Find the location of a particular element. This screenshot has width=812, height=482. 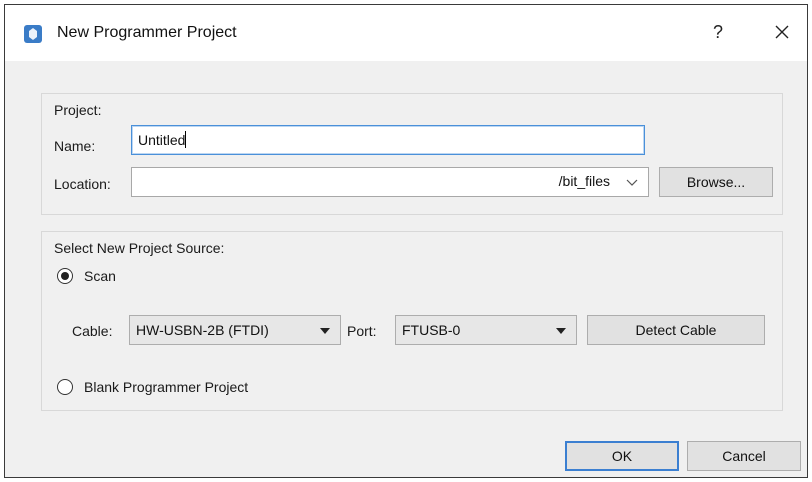

project-source-group-title: Select New Project Source: is located at coordinates (139, 248).